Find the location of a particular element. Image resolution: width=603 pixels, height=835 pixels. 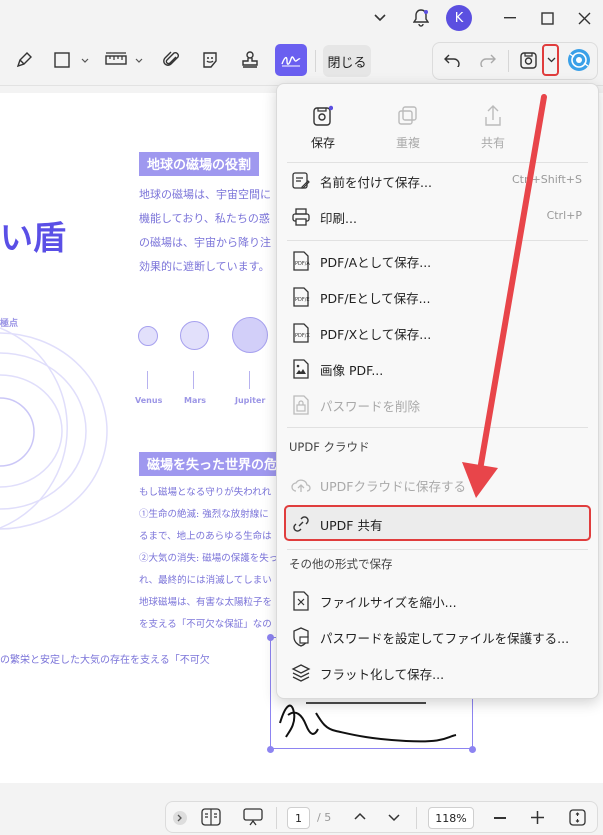

fit-page-icon is located at coordinates (577, 817).